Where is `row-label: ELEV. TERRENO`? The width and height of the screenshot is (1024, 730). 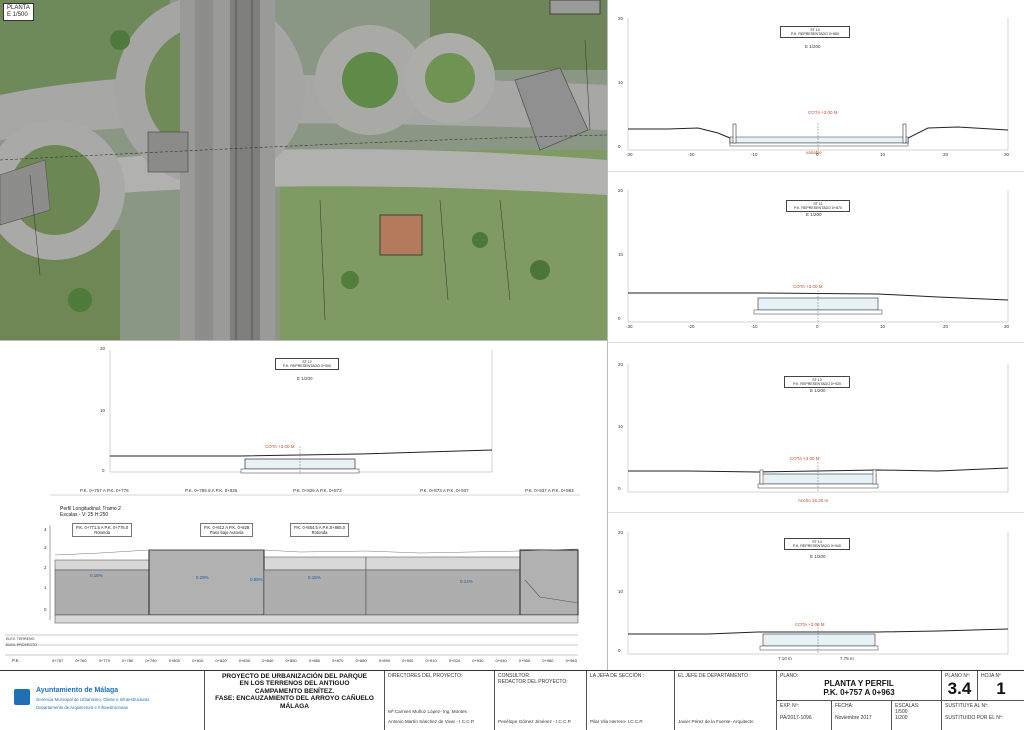
row-label: ELEV. TERRENO is located at coordinates (20, 639).